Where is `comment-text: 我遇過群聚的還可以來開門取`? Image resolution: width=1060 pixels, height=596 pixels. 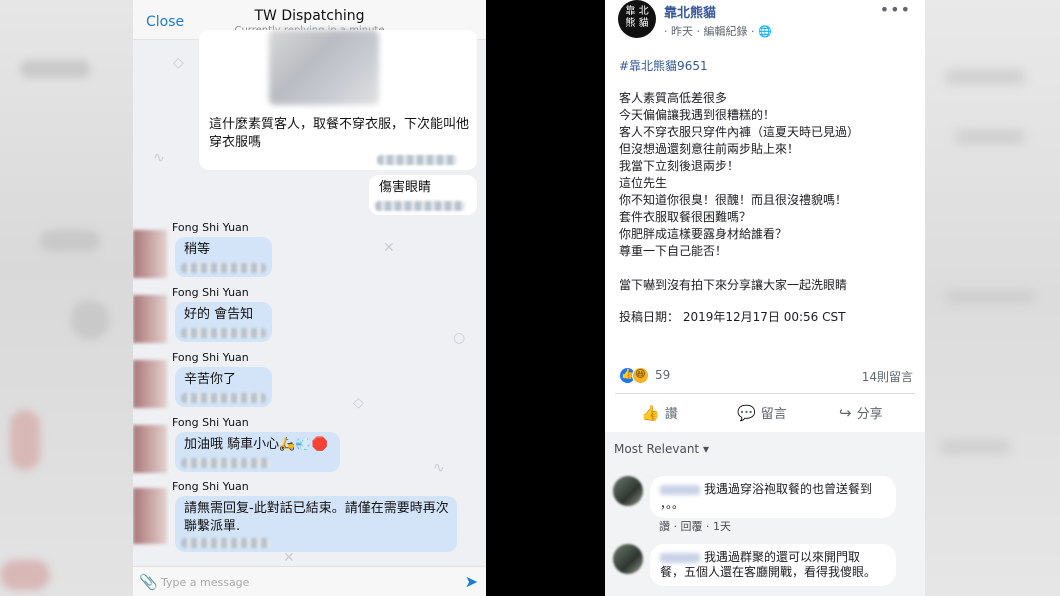
comment-text: 我遇過群聚的還可以來開門取 is located at coordinates (782, 557).